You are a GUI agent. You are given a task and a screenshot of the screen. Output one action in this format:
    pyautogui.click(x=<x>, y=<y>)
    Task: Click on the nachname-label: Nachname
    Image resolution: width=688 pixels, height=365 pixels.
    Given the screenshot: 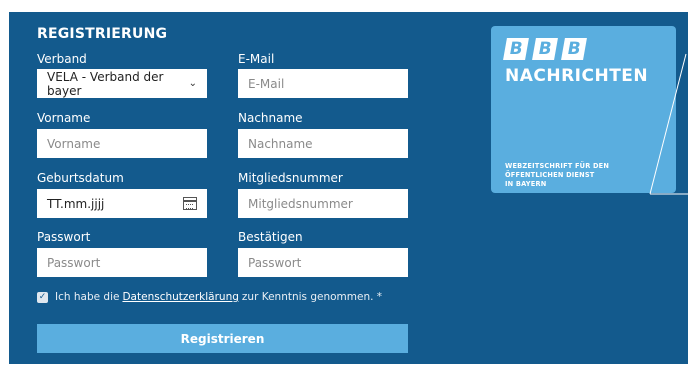 What is the action you would take?
    pyautogui.click(x=270, y=118)
    